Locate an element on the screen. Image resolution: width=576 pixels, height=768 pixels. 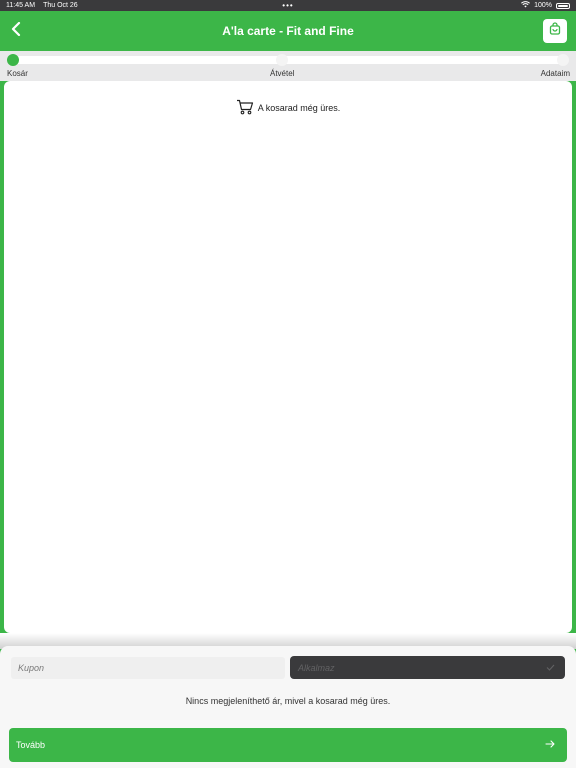
status-date: Thu Oct 26 is located at coordinates (60, 5).